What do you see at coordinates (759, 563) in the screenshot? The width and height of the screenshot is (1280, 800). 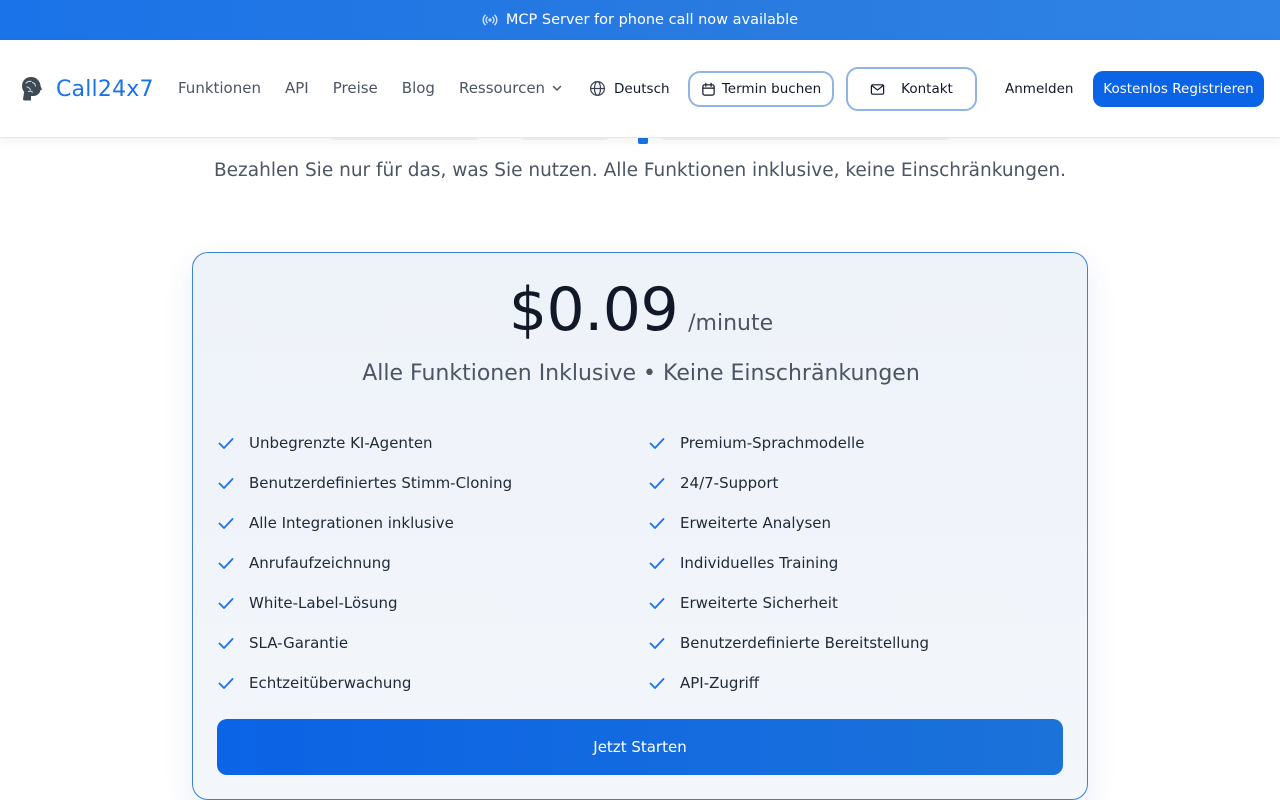 I see `feature-label: Individuelles Training` at bounding box center [759, 563].